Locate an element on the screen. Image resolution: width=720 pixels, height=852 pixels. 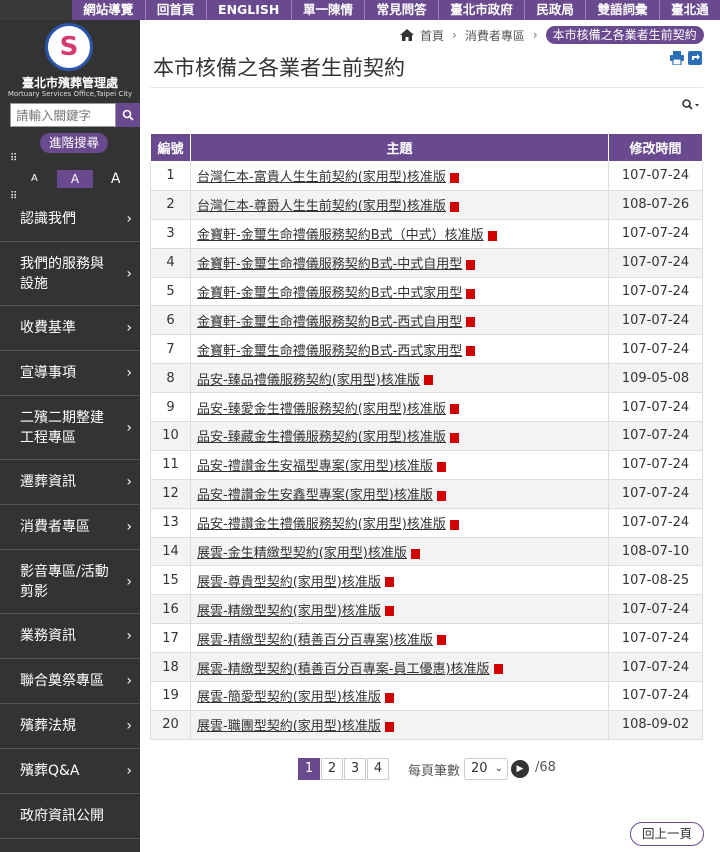
top-nav-item: 單一陳情 is located at coordinates (327, 10).